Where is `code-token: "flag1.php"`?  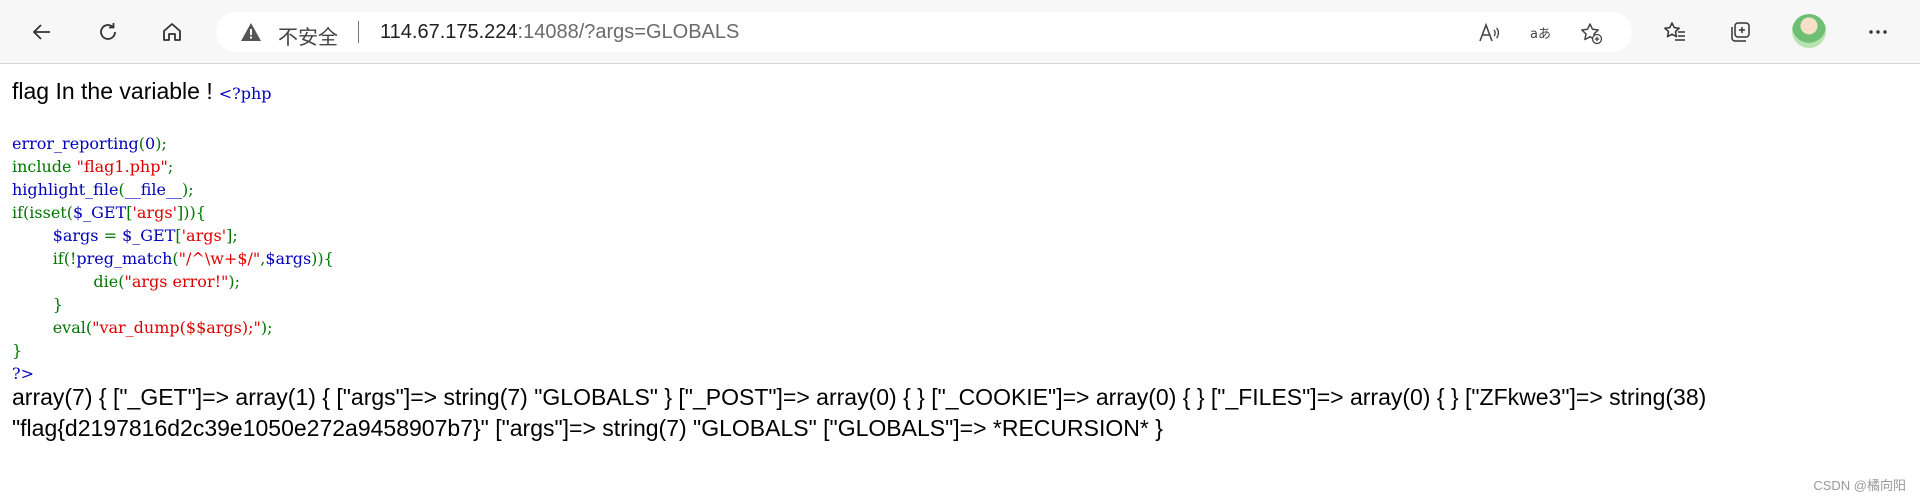 code-token: "flag1.php" is located at coordinates (122, 166).